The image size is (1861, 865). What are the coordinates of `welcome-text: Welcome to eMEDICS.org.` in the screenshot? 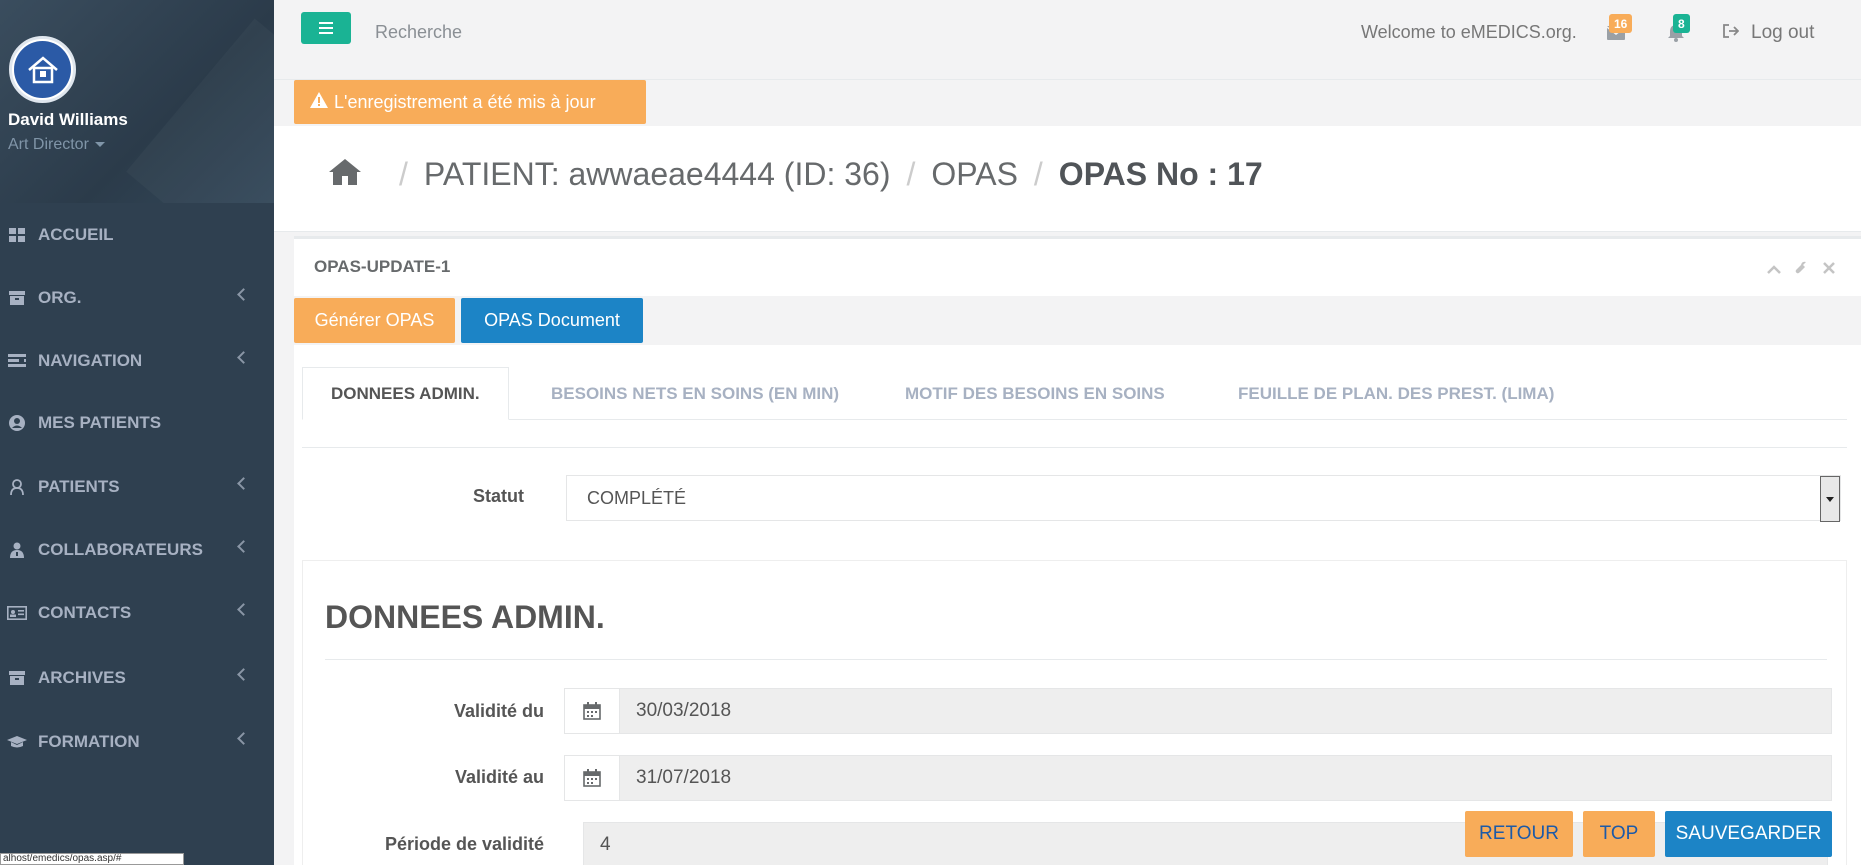 It's located at (1469, 32).